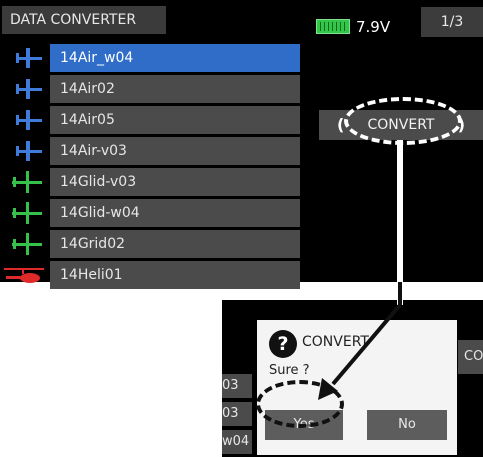 This screenshot has width=483, height=457. I want to click on callout-arrow, so click(360, 270).